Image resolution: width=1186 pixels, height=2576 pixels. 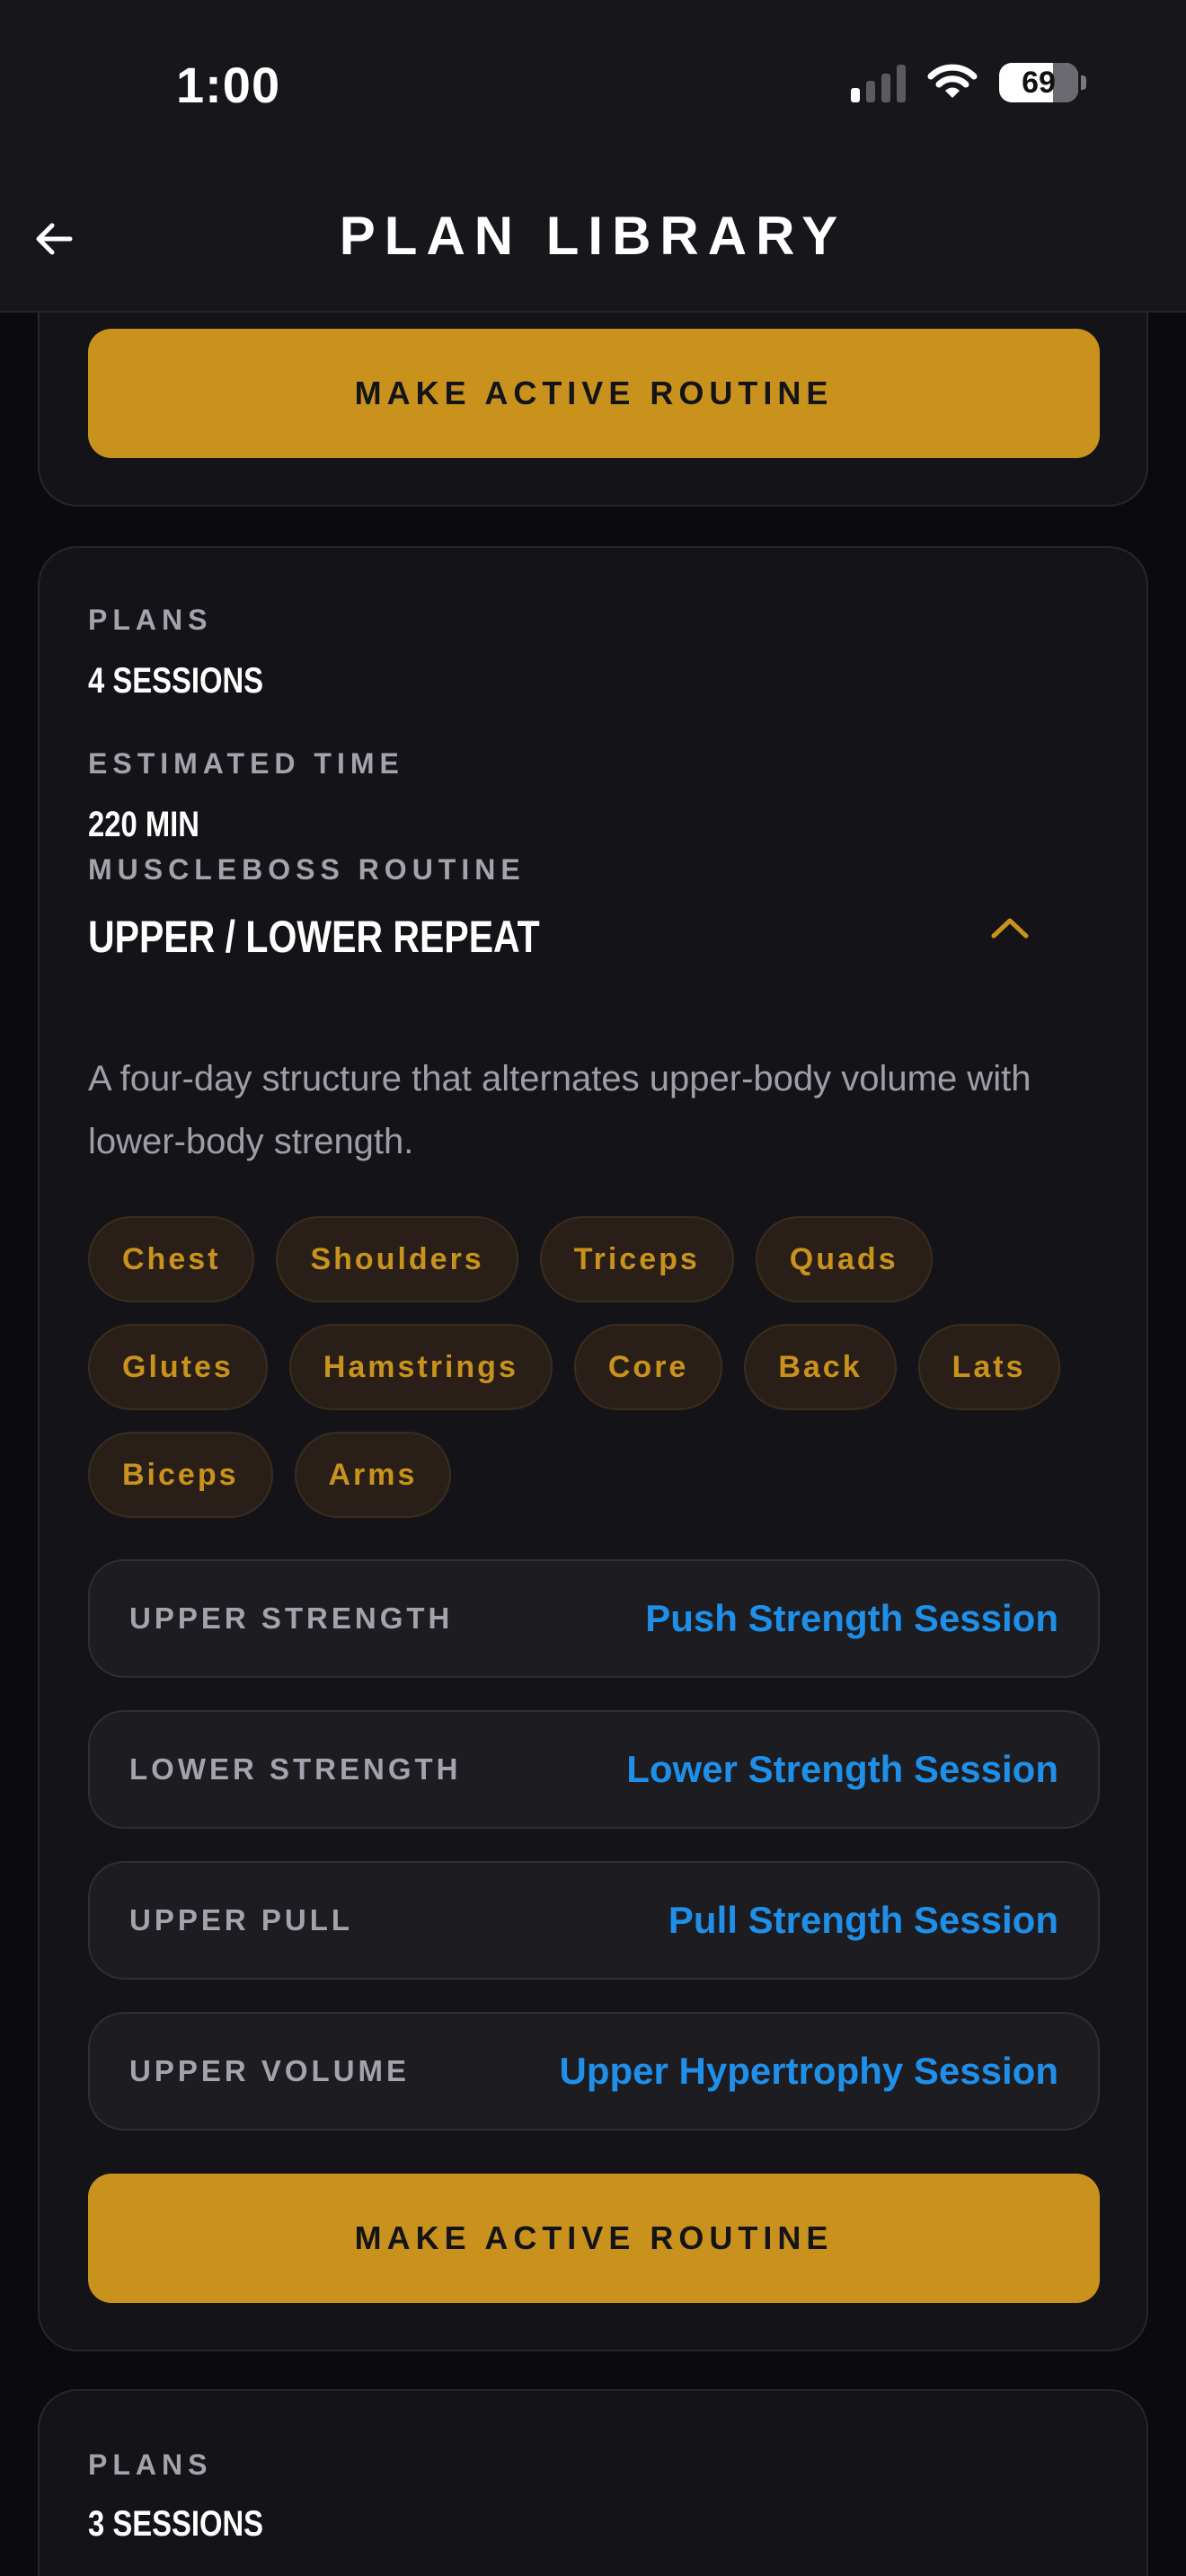 I want to click on session-link: Pull Strength Session, so click(x=863, y=1920).